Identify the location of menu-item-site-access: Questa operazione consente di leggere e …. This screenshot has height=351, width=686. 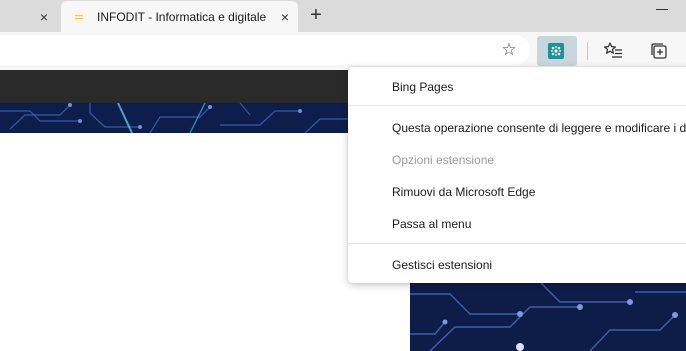
(539, 128).